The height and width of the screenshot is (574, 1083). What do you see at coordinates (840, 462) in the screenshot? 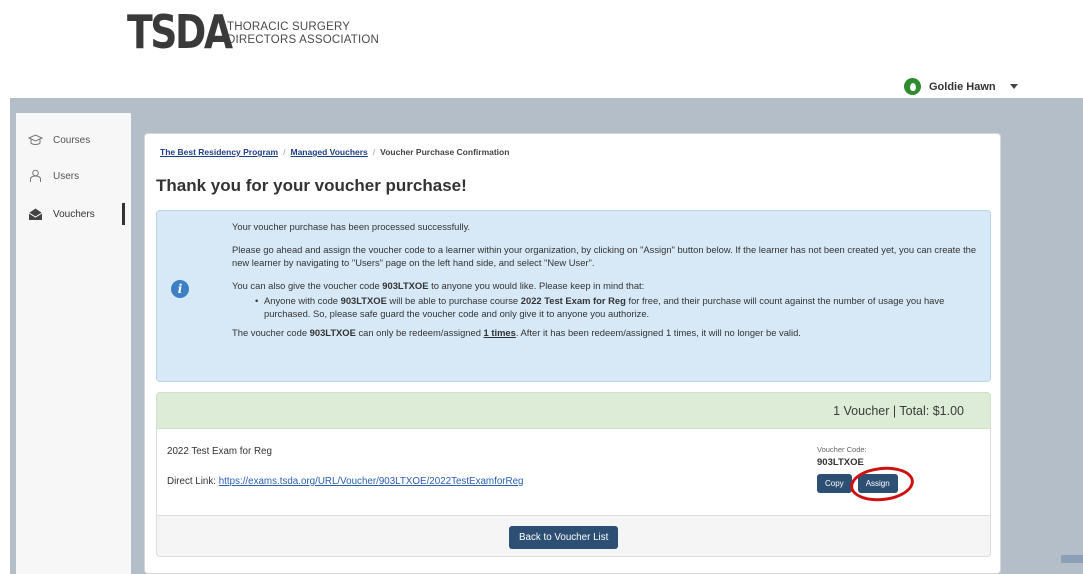
I see `voucher-code: 903LTXOE` at bounding box center [840, 462].